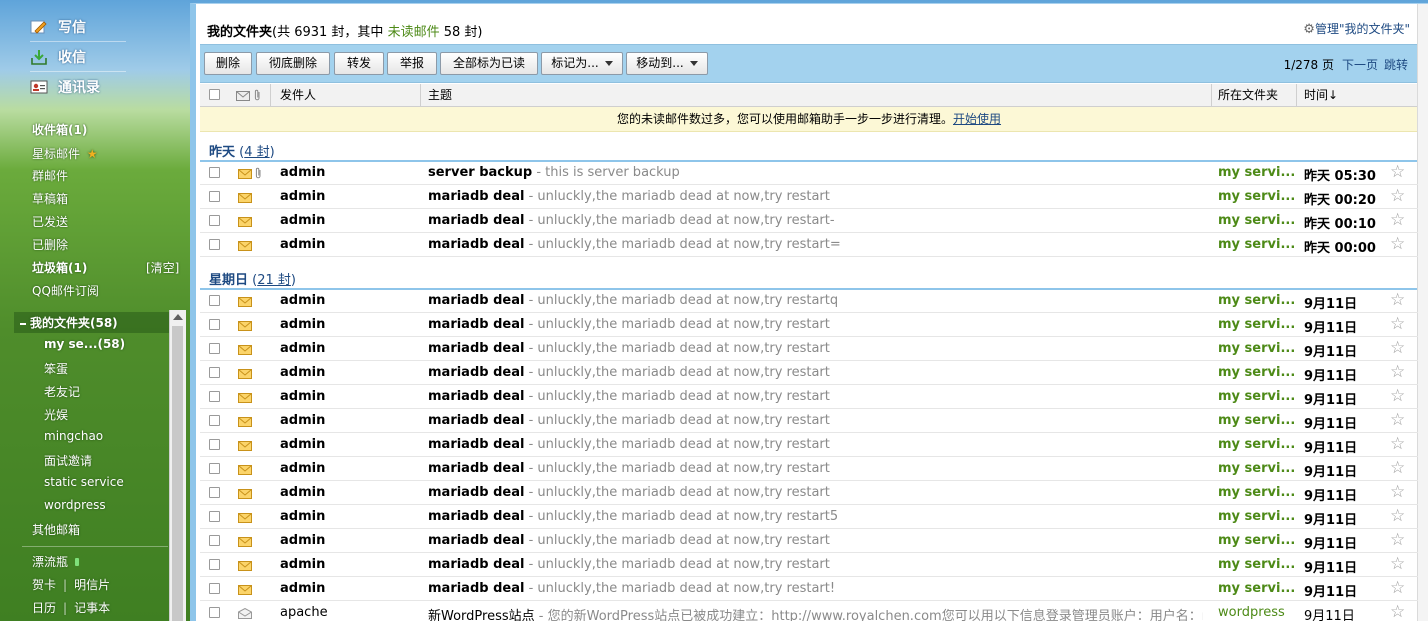 The width and height of the screenshot is (1428, 621). I want to click on unread-mail-link: 未读邮件, so click(414, 32).